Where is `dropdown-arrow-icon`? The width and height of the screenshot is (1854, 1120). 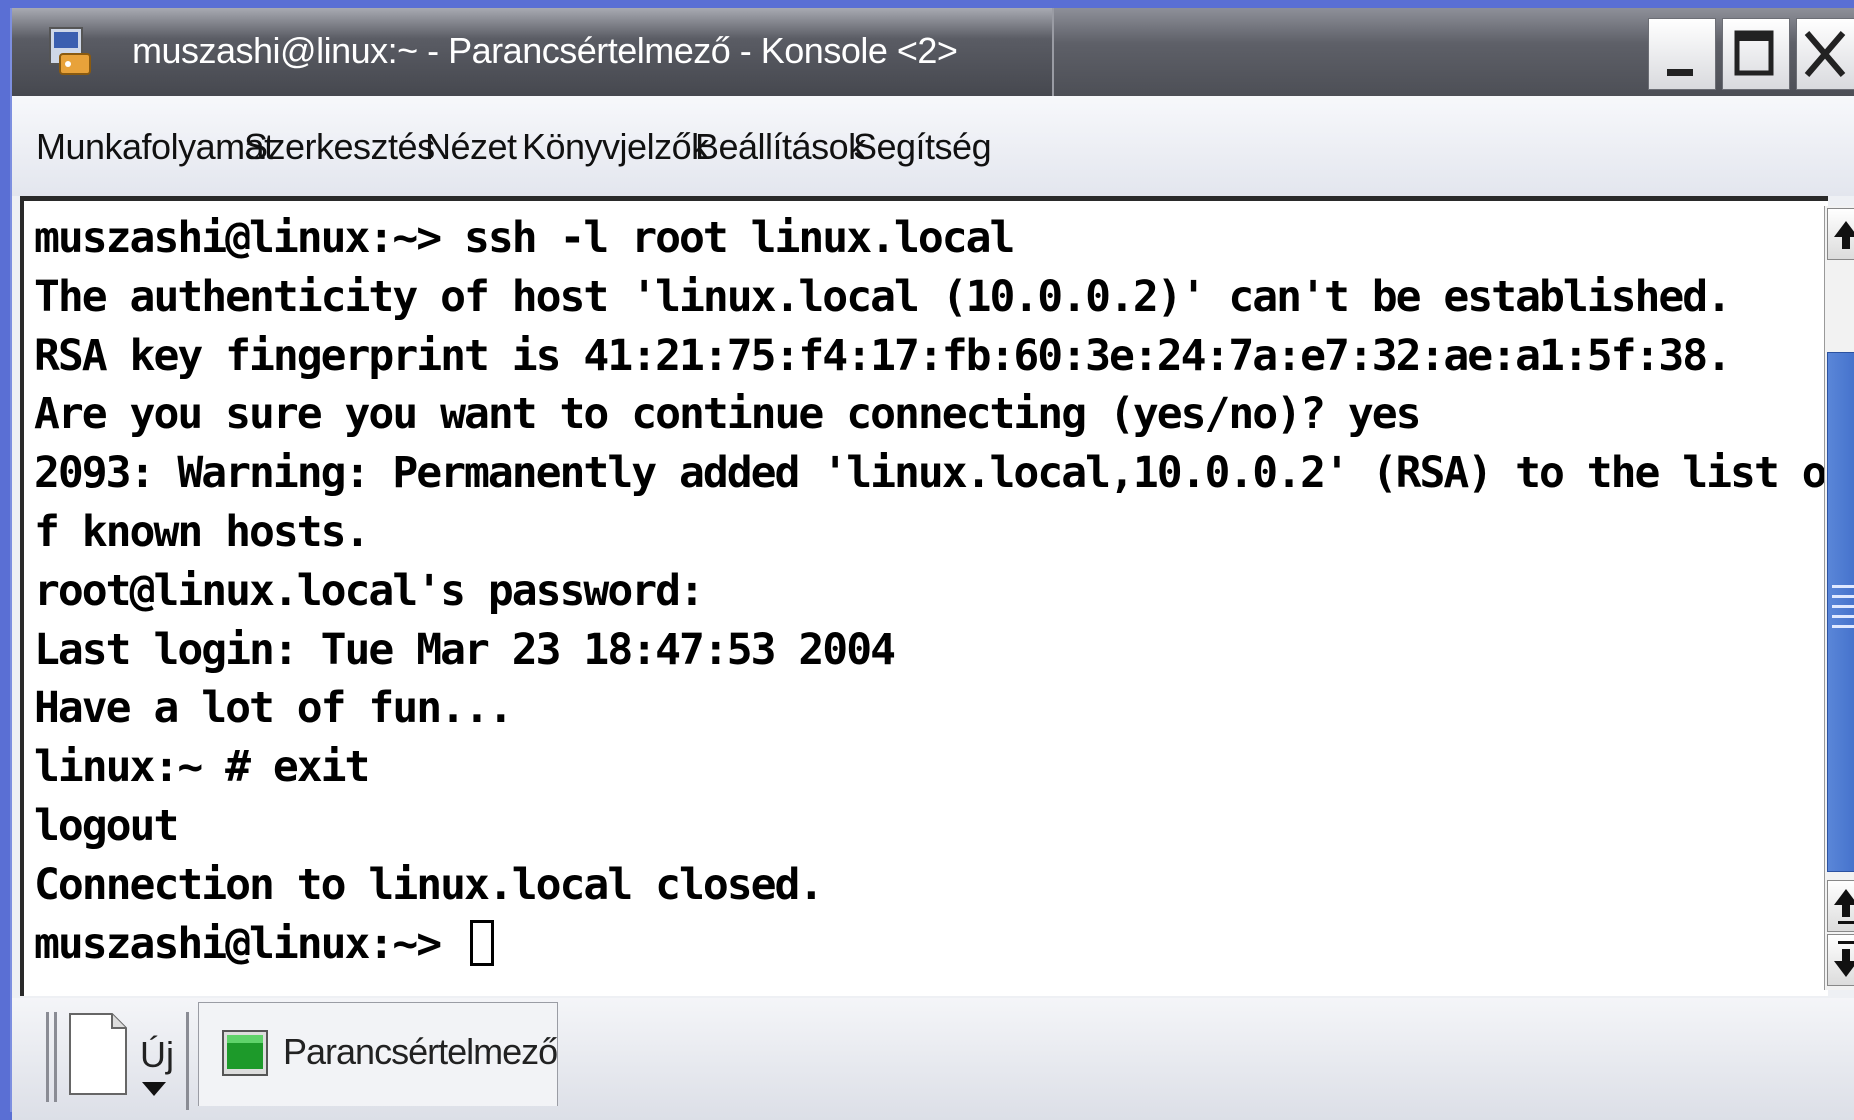 dropdown-arrow-icon is located at coordinates (154, 1089).